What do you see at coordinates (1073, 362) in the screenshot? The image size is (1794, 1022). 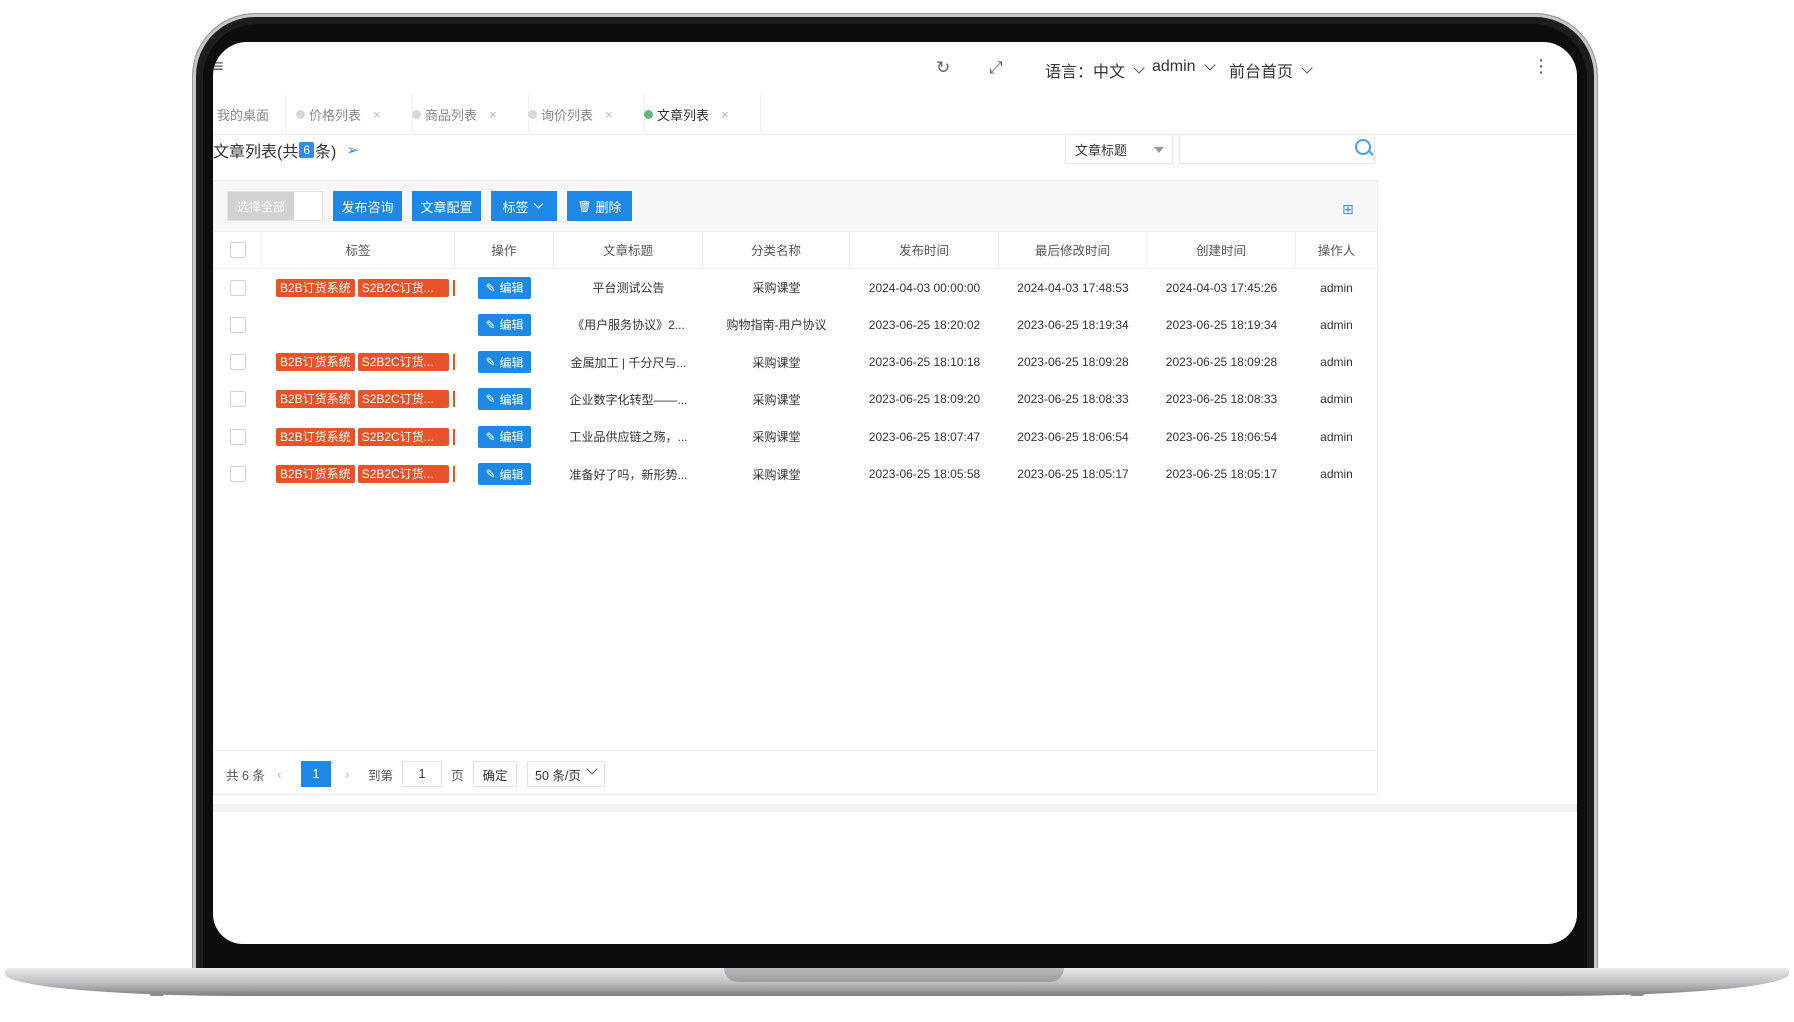 I see `modified-cell: 2023-06-25 18:09:28` at bounding box center [1073, 362].